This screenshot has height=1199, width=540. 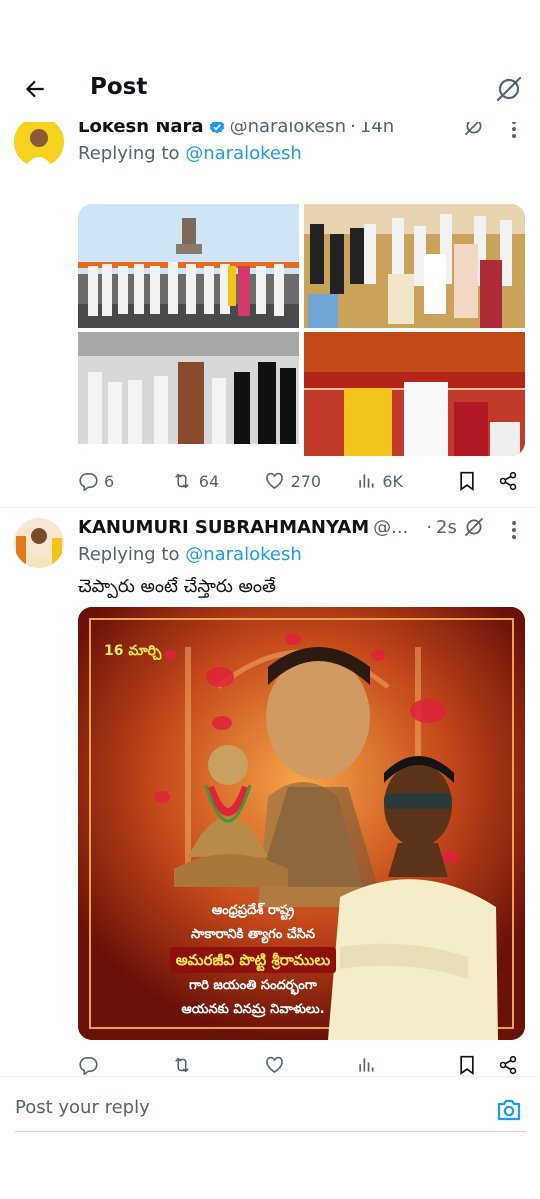 I want to click on camera-button, so click(x=509, y=1110).